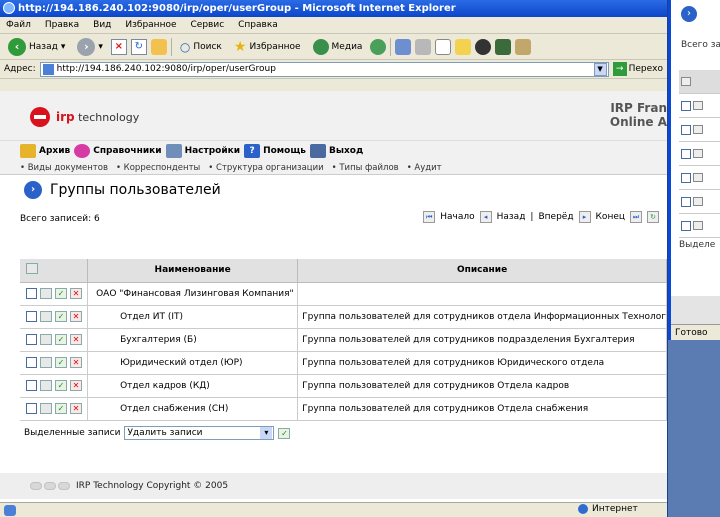 The width and height of the screenshot is (720, 517). I want to click on submenu-doc-types: • Виды документов, so click(64, 168).